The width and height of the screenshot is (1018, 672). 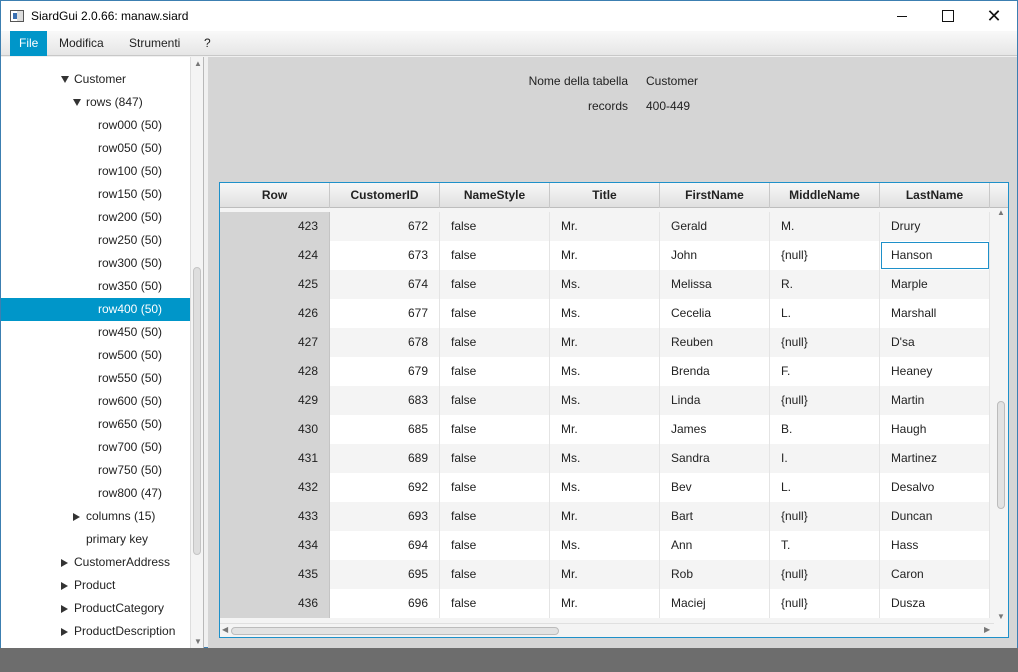 I want to click on table-row: 429 683 false Ms. Linda {null} Martin, so click(x=607, y=400).